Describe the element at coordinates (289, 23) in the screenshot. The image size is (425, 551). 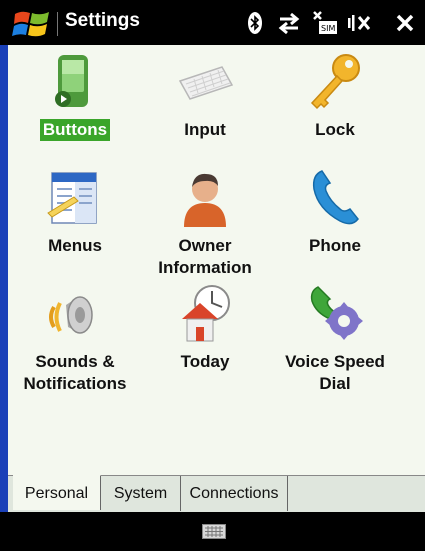
I see `connectivity-arrows-icon` at that location.